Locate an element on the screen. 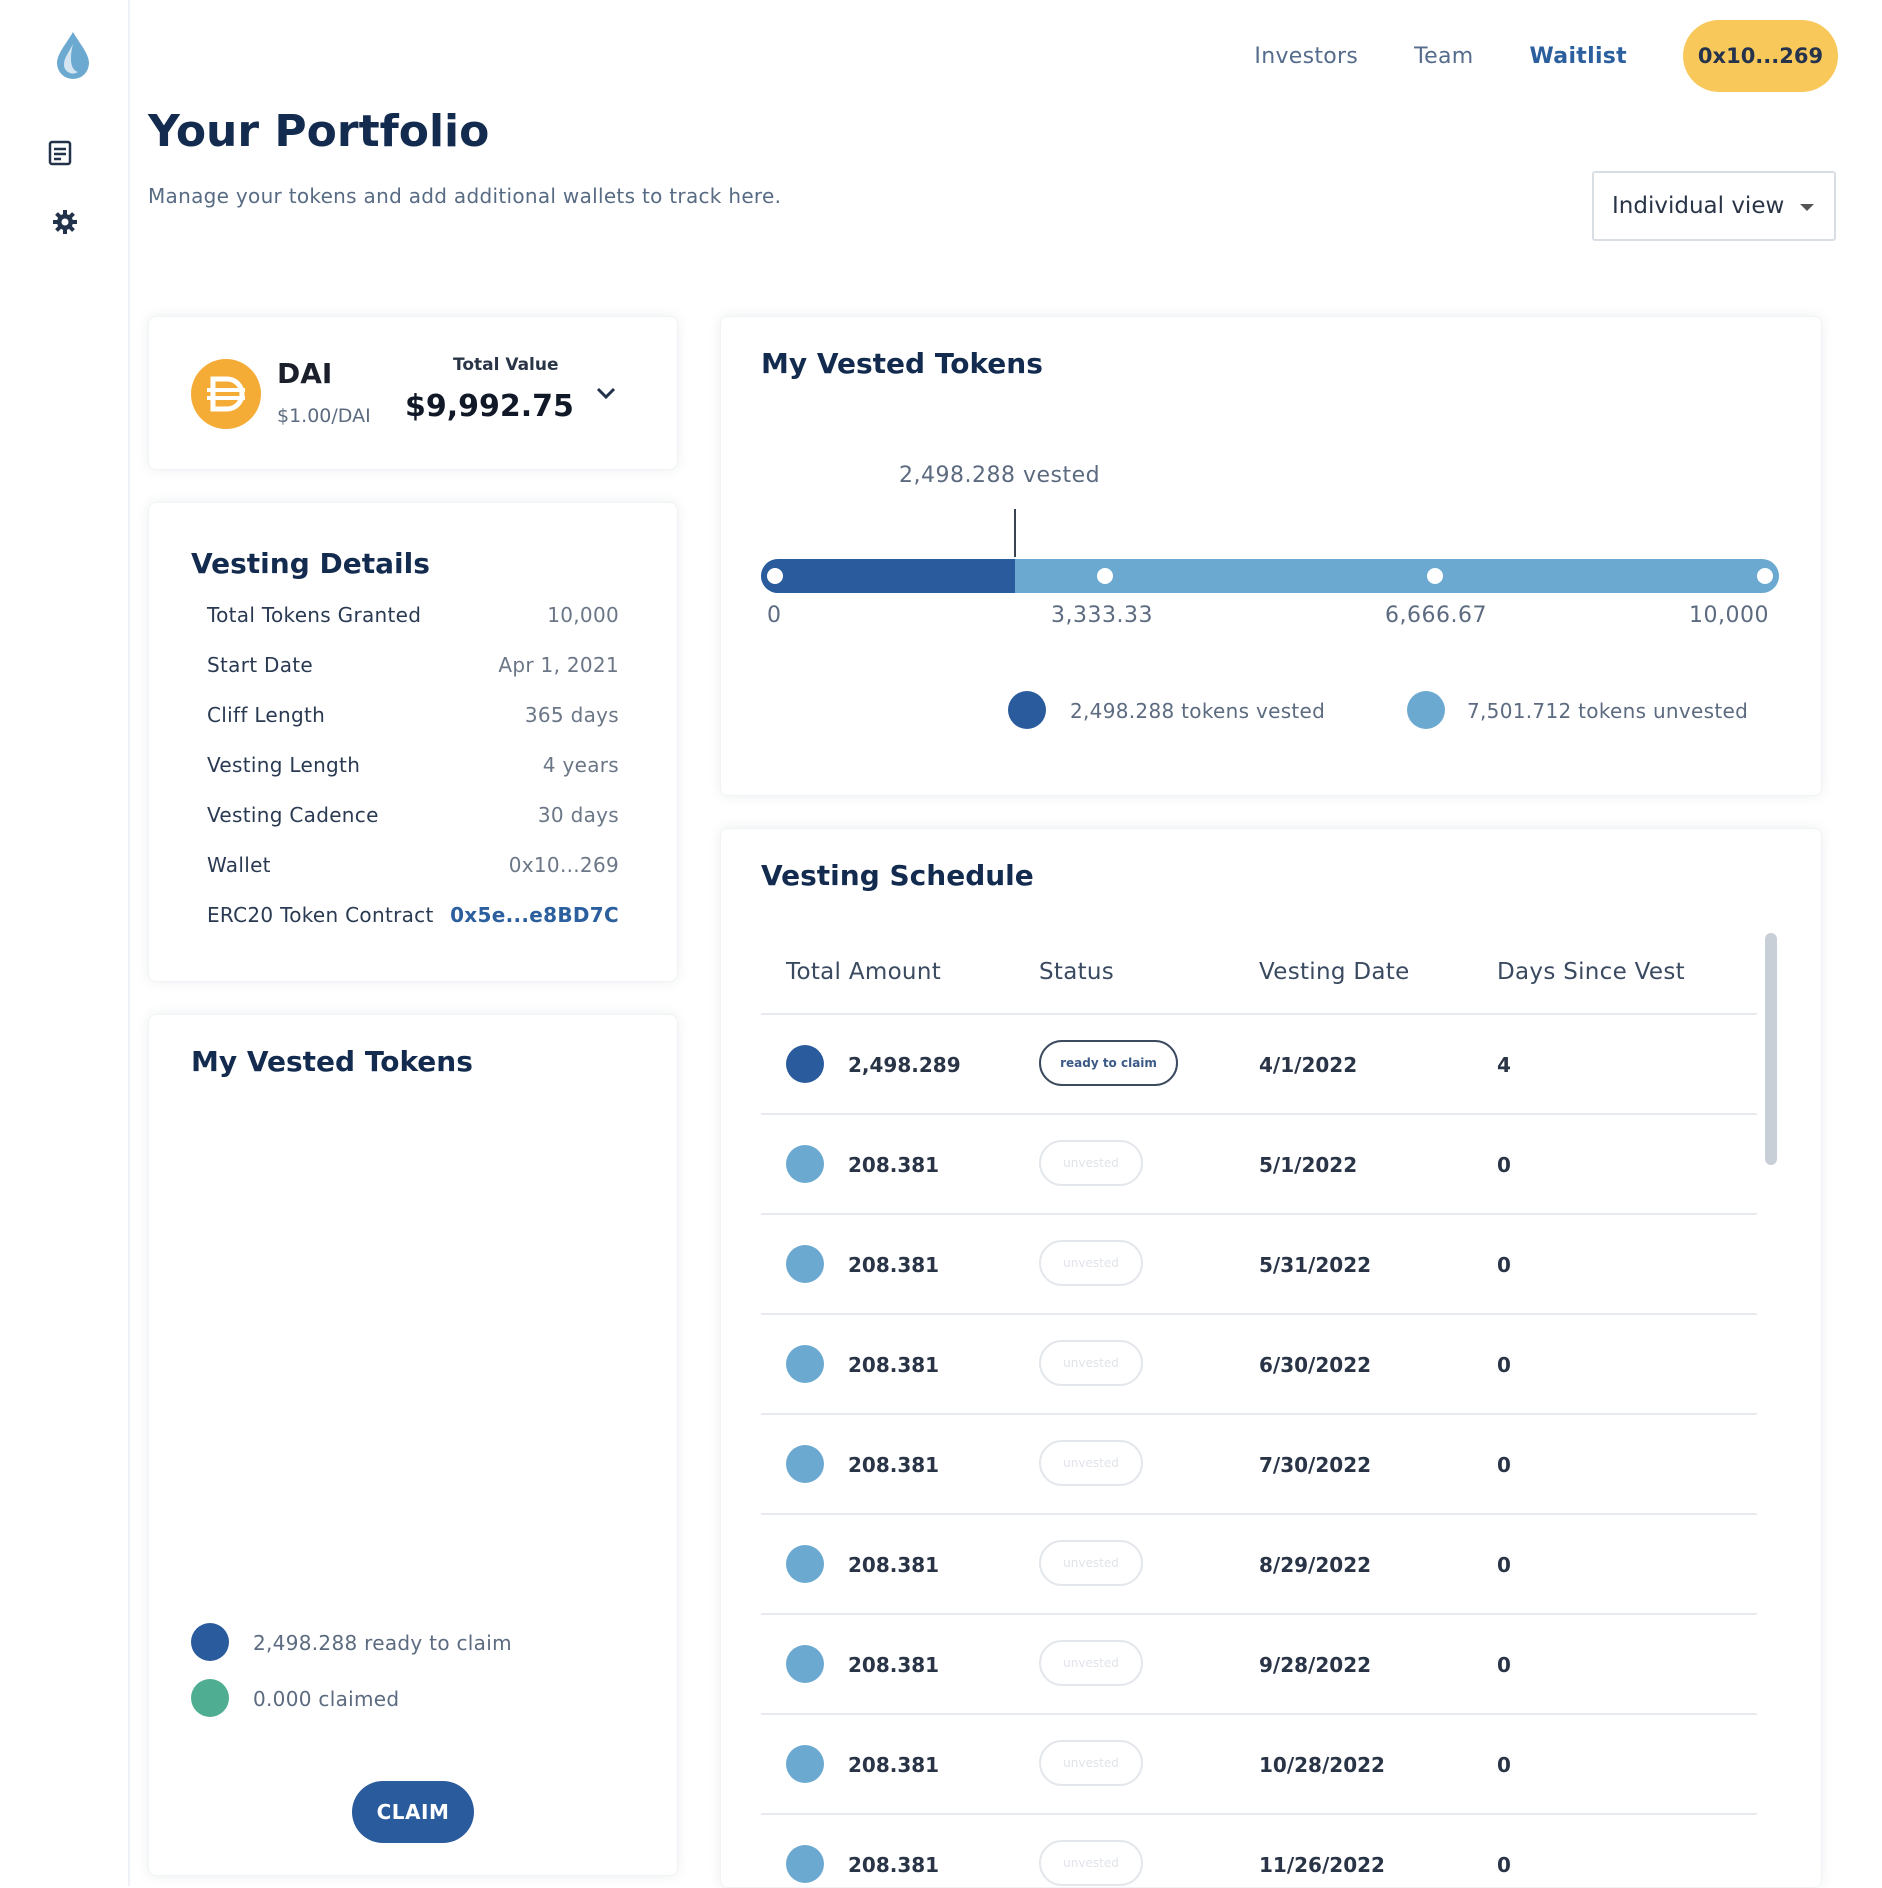 The height and width of the screenshot is (1888, 1882). table-row: 2,498.289 ready to claim 4/1/2022 4 is located at coordinates (1259, 1064).